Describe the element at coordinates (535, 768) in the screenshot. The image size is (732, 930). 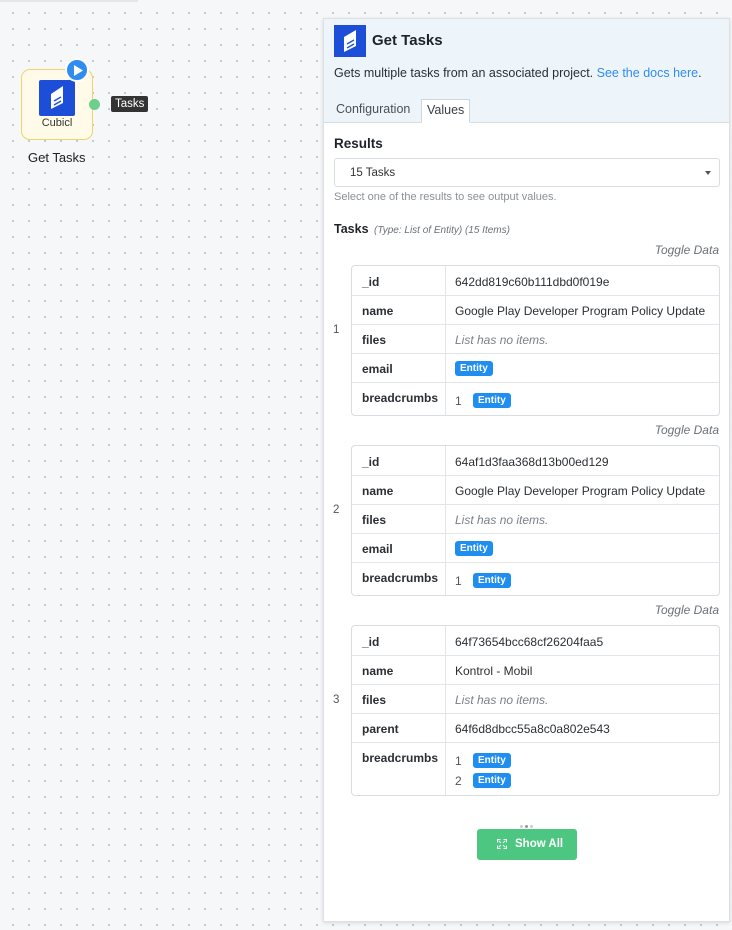
I see `field-row: breadcrumbs 1 Entity 2 Entity` at that location.